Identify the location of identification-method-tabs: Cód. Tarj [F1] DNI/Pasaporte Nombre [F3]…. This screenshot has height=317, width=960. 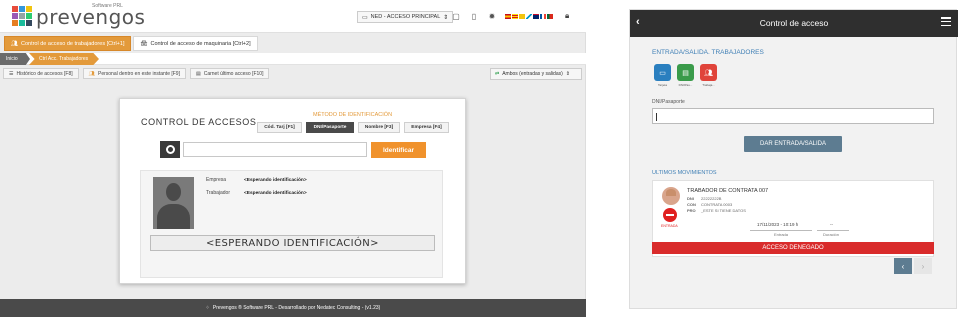
(353, 127).